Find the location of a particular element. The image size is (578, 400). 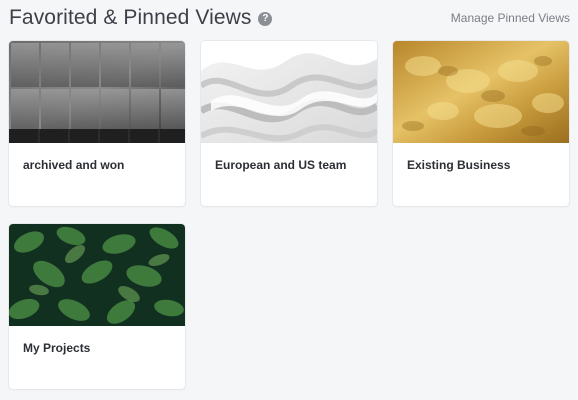

view-card-my-projects: My Projects is located at coordinates (97, 306).